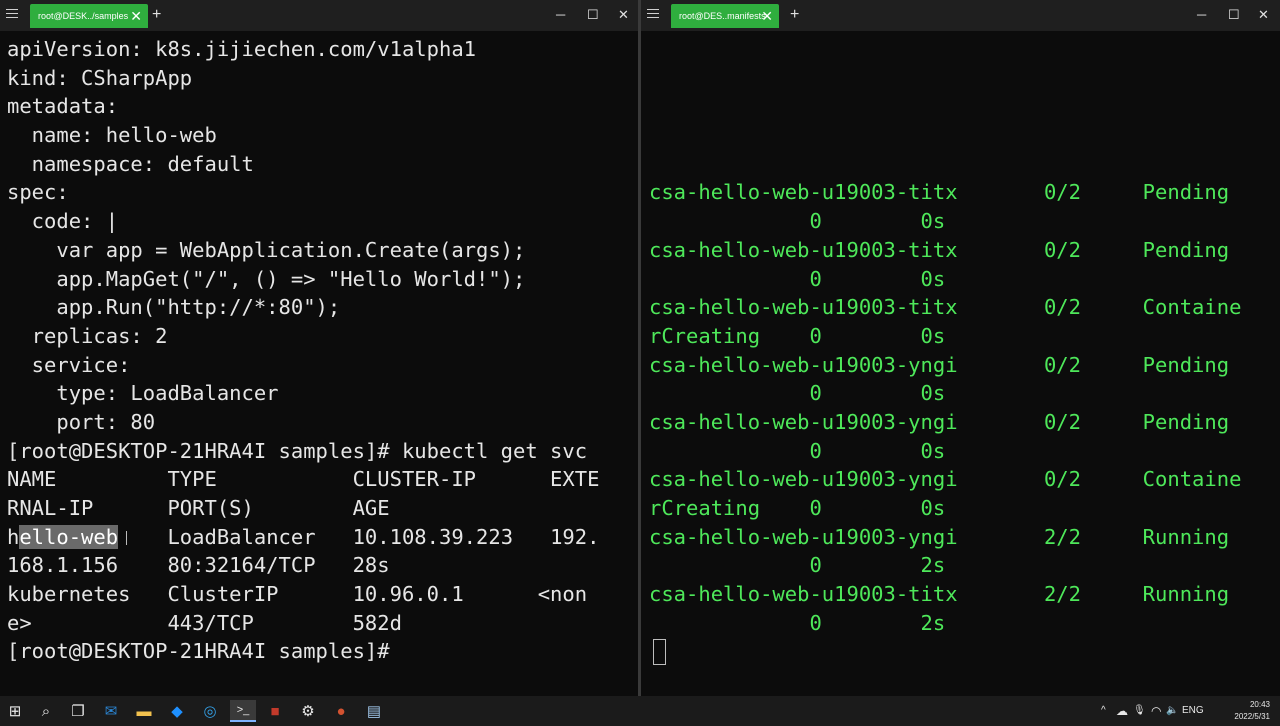  Describe the element at coordinates (198, 508) in the screenshot. I see `table-header: RNAL-IP PORT(S) AGE` at that location.